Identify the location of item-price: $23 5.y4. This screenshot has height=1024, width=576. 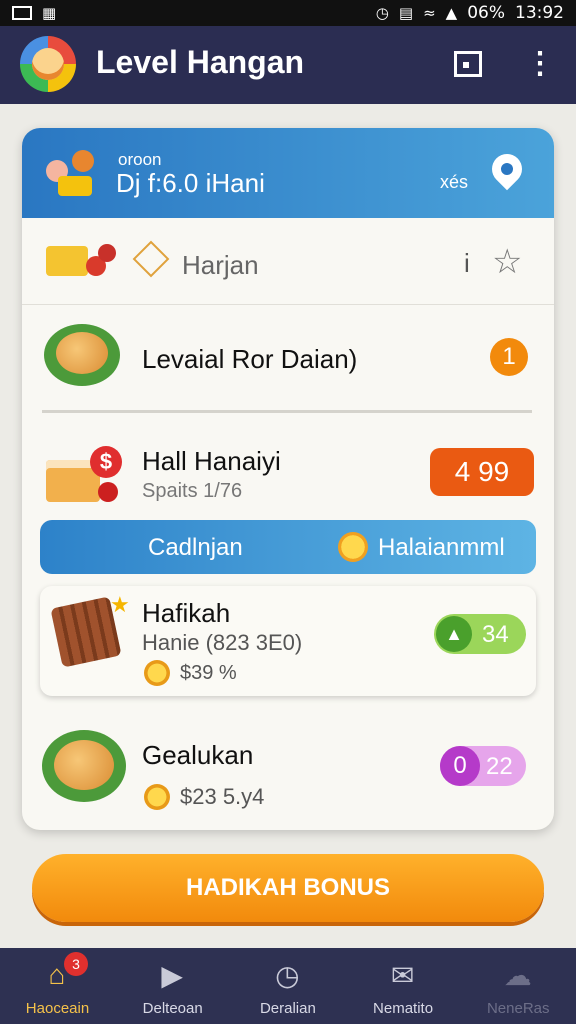
(222, 796).